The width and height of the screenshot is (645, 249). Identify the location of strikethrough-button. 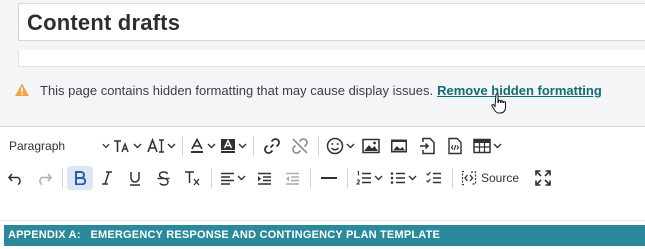
(163, 178).